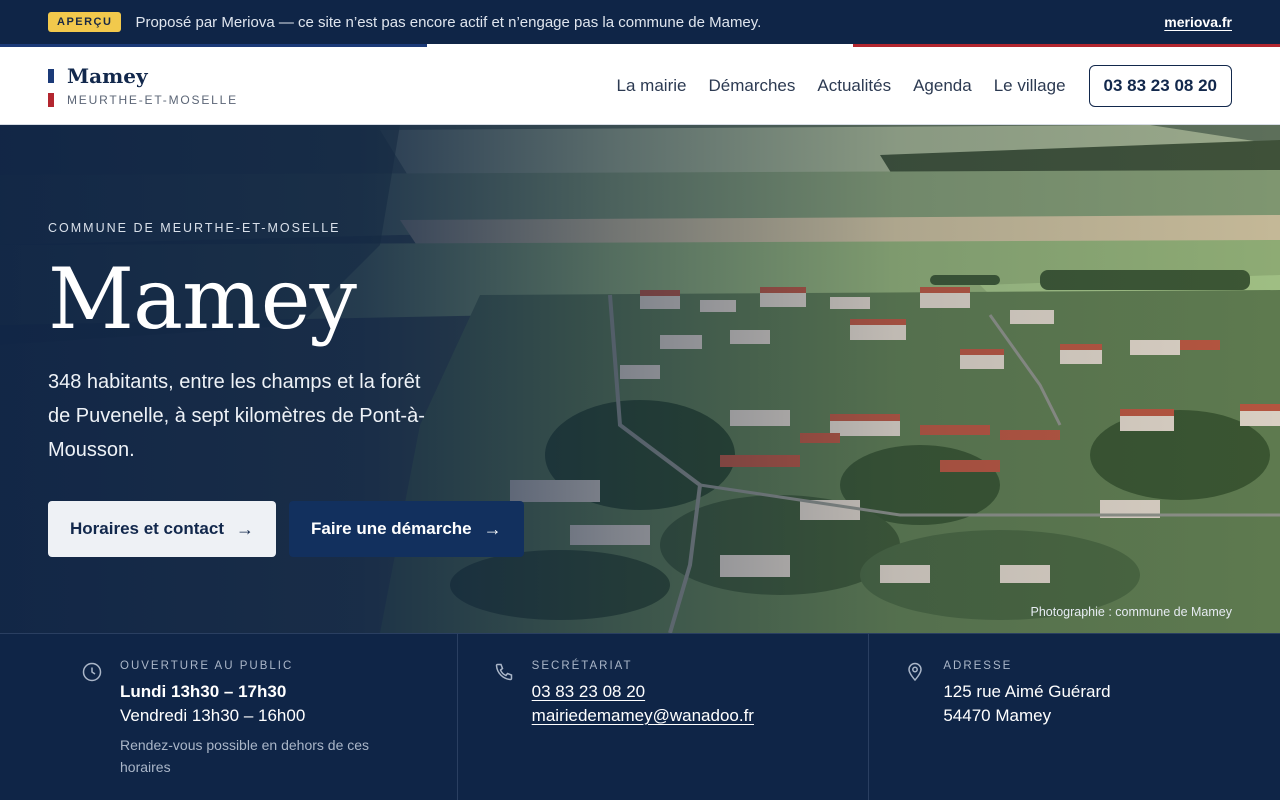  What do you see at coordinates (652, 86) in the screenshot?
I see `nav-item-la-mairie: La mairie` at bounding box center [652, 86].